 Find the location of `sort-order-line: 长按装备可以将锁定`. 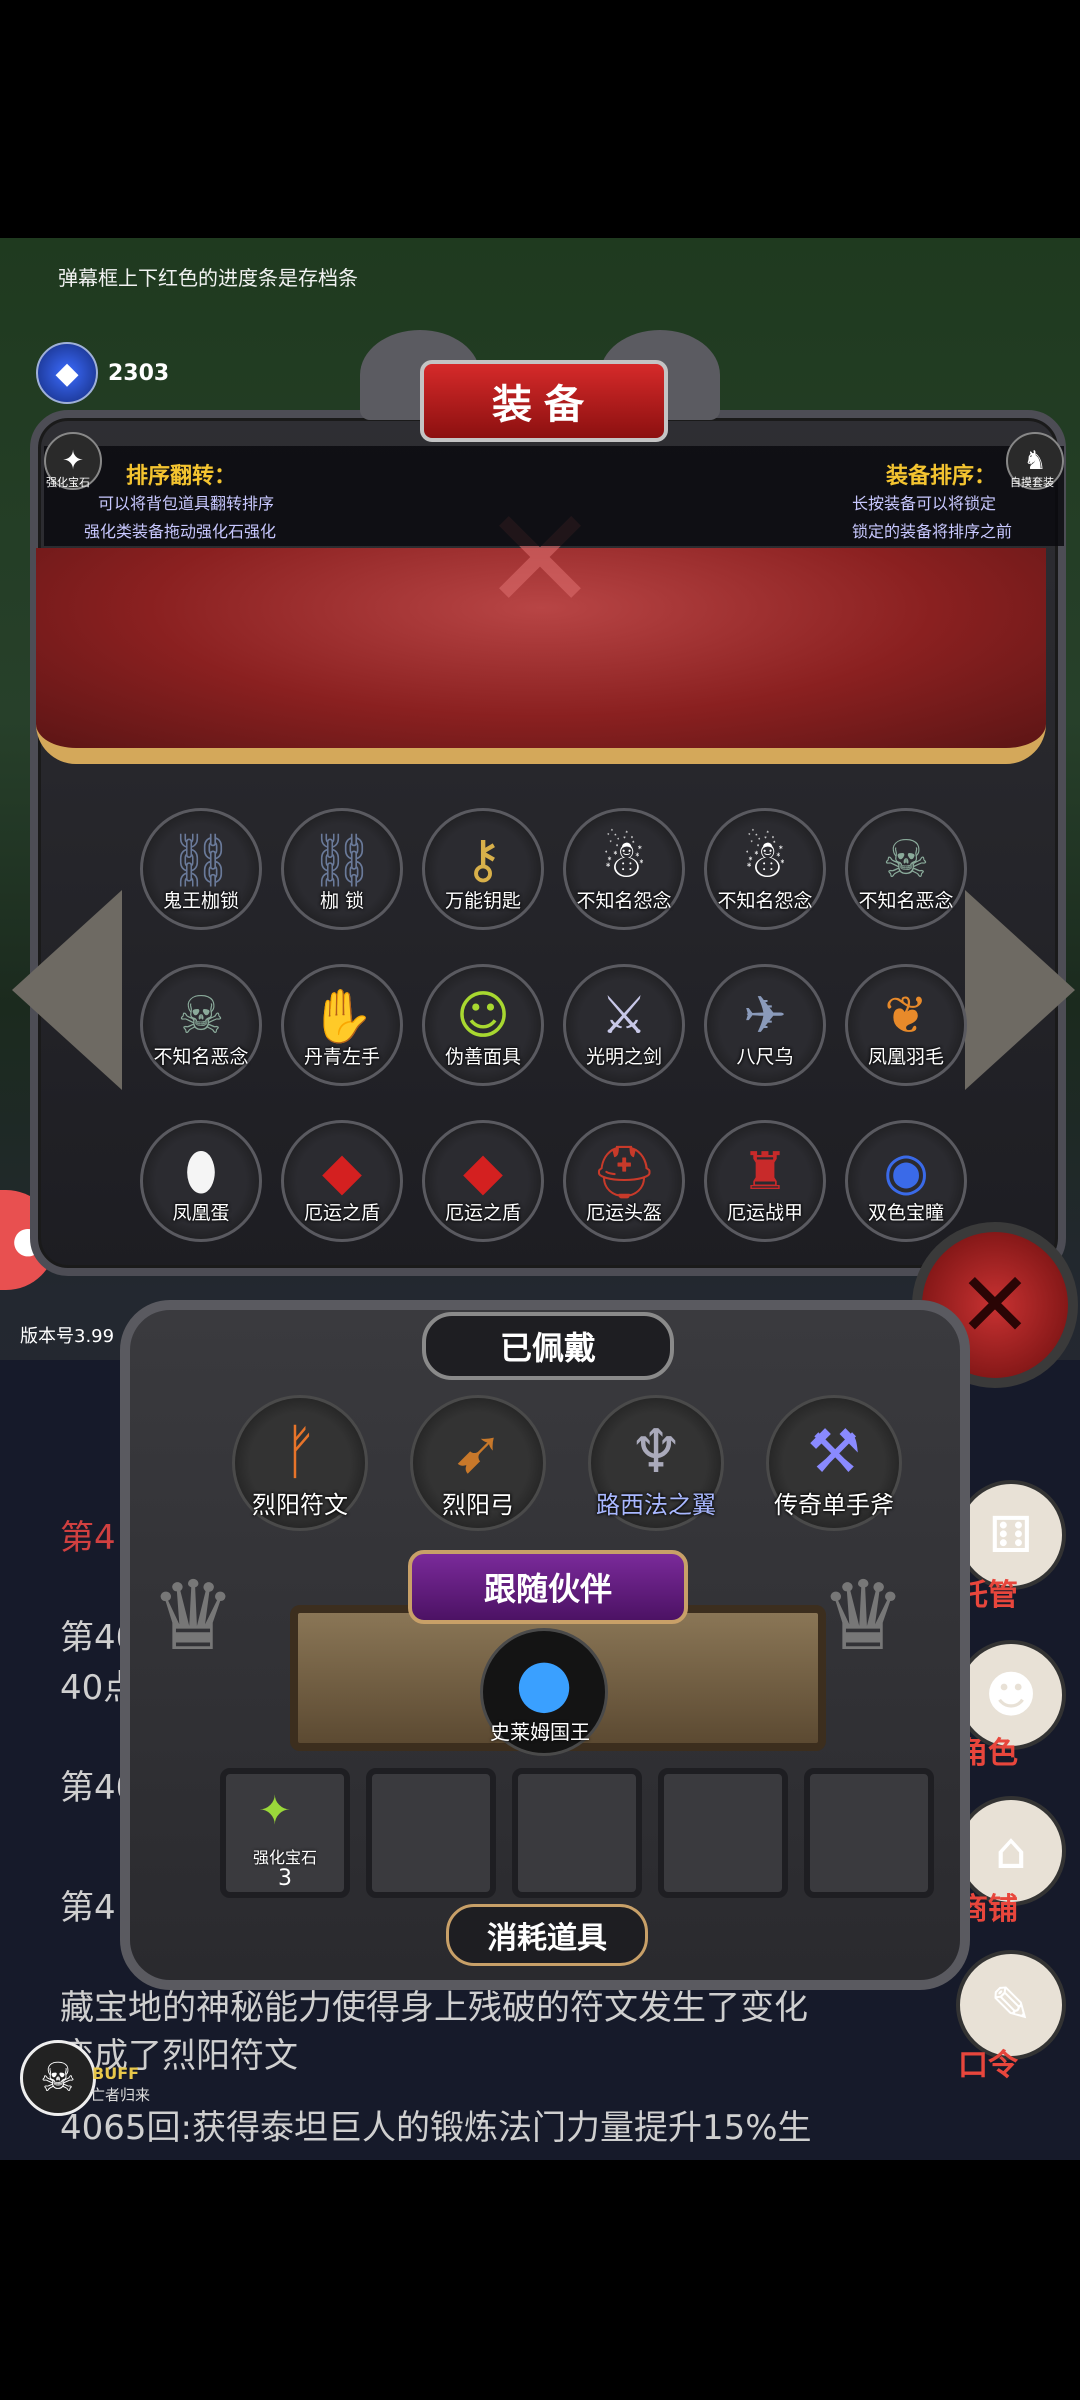

sort-order-line: 长按装备可以将锁定 is located at coordinates (924, 503).